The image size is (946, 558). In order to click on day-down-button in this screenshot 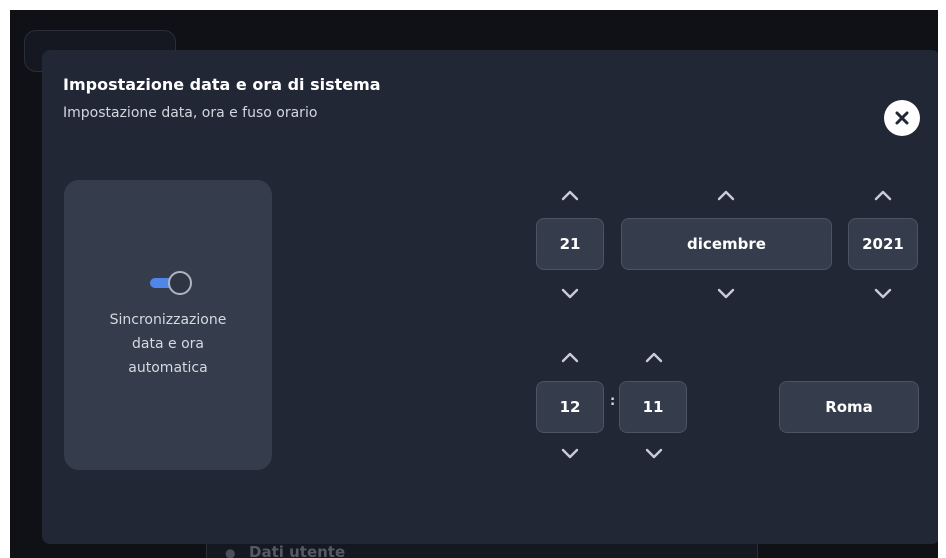, I will do `click(570, 294)`.